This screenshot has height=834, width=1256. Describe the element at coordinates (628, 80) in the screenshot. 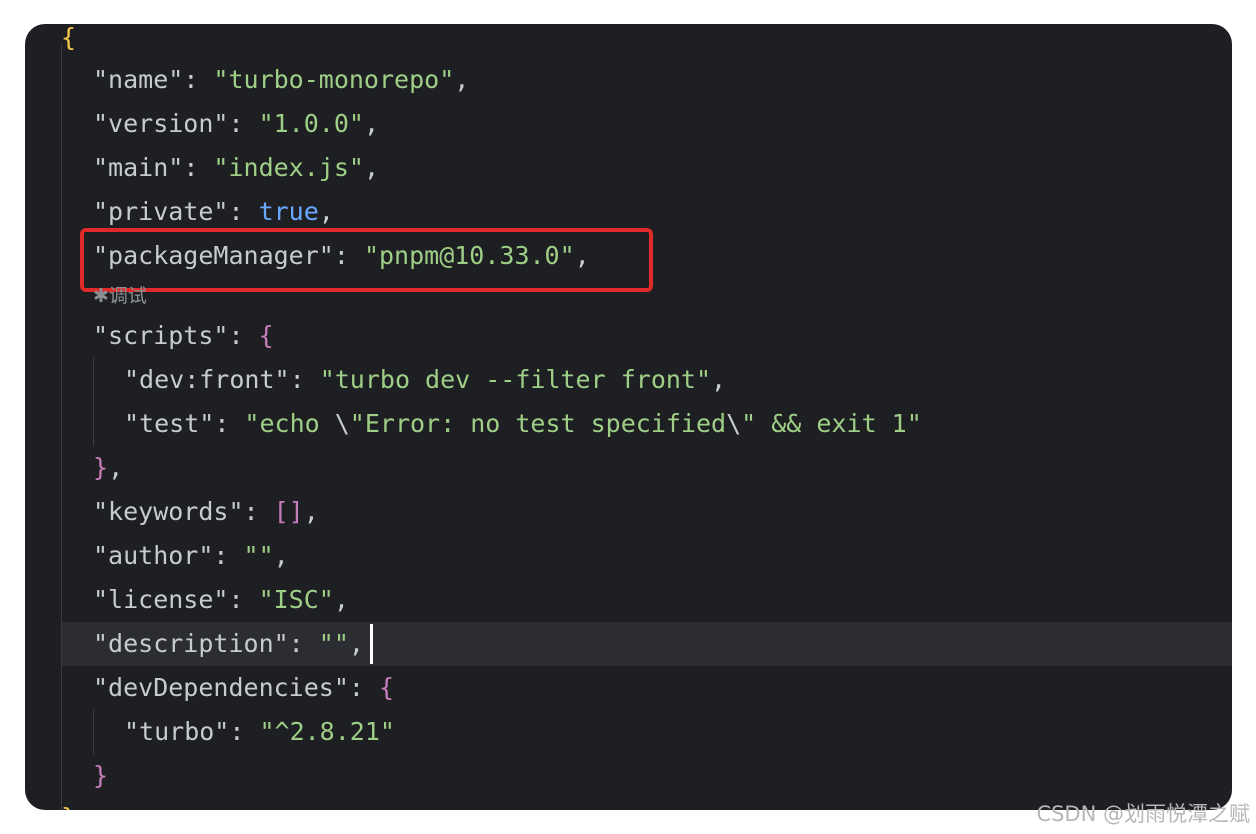

I see `code-line-name: "name": "turbo-monorepo",` at that location.